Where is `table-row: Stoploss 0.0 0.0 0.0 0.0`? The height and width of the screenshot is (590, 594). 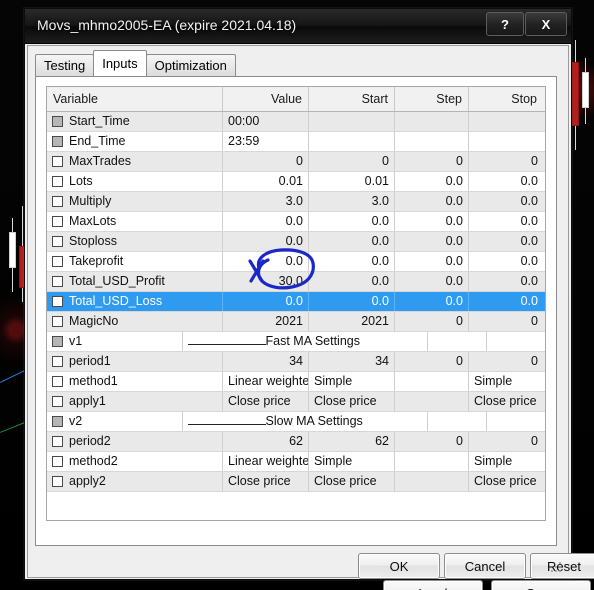 table-row: Stoploss 0.0 0.0 0.0 0.0 is located at coordinates (296, 242).